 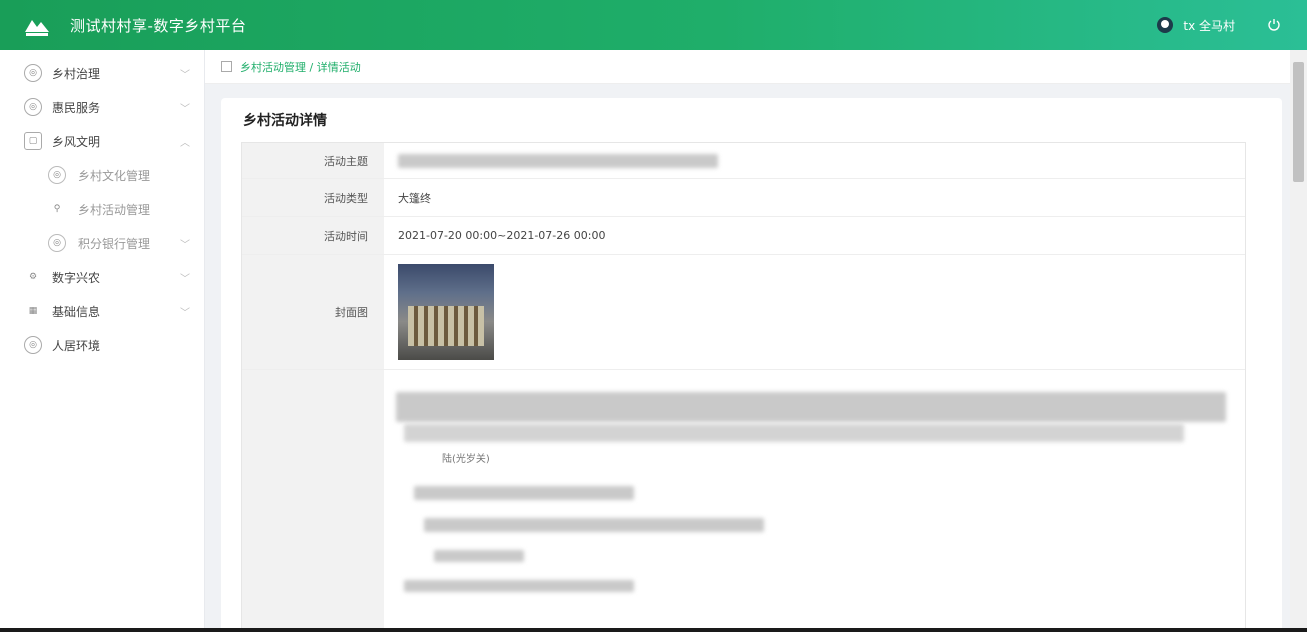 I want to click on sidebar-item-activity-management: ⚲ 乡村活动管理, so click(x=102, y=209).